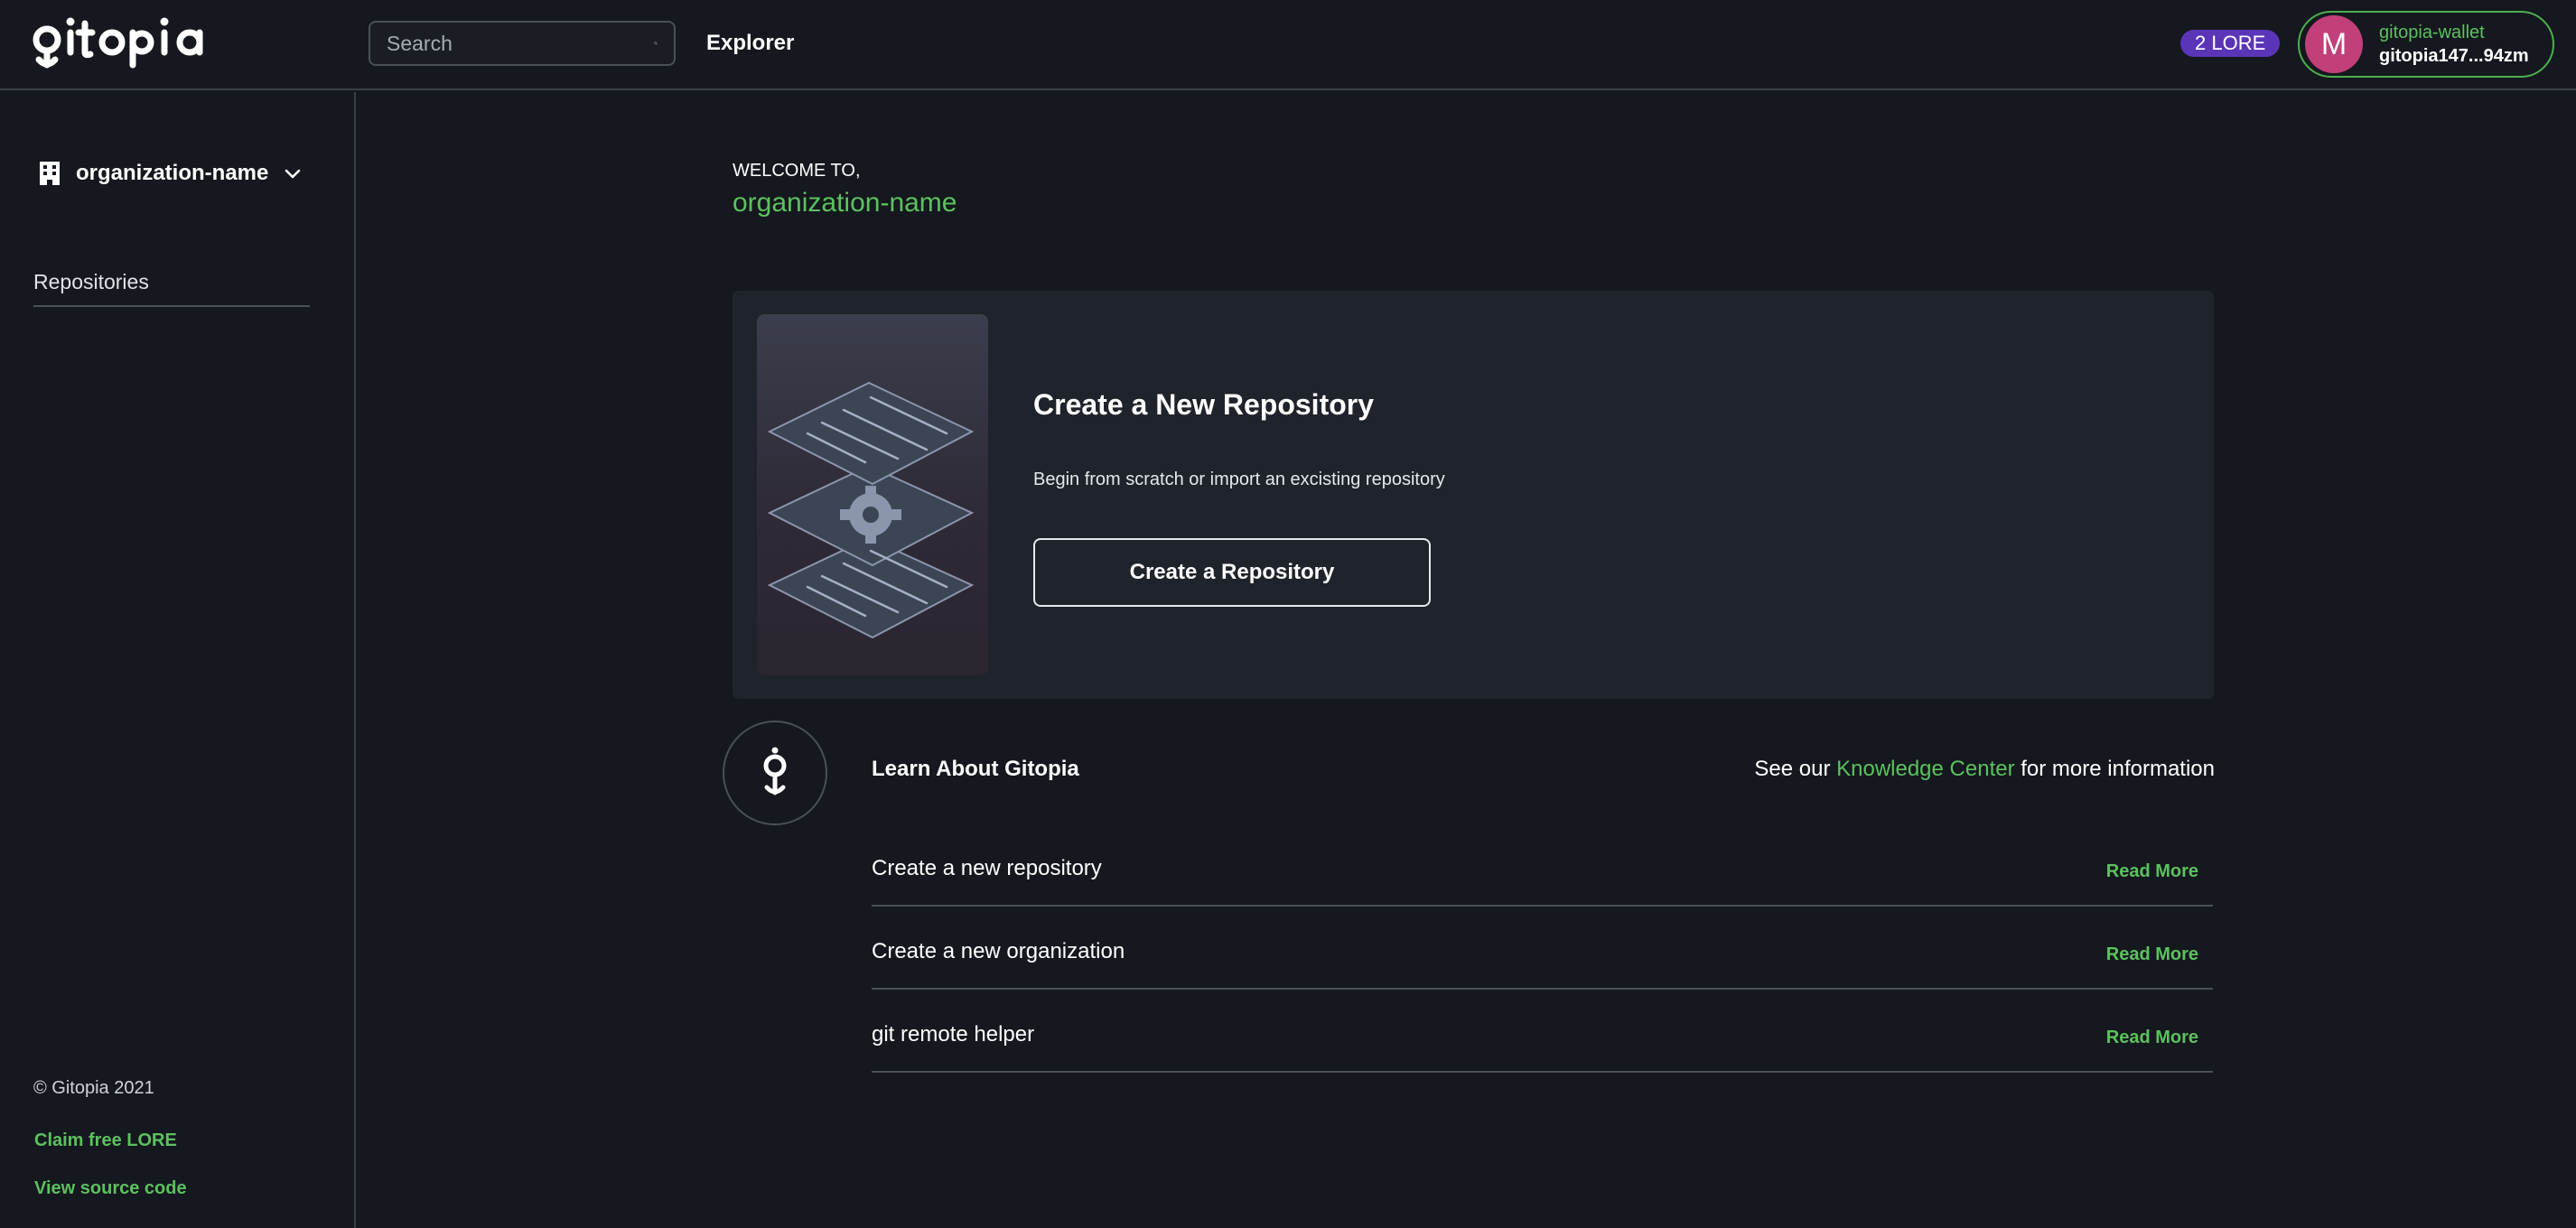 The image size is (2576, 1228). Describe the element at coordinates (1543, 1042) in the screenshot. I see `list-item: git remote helper Read More` at that location.